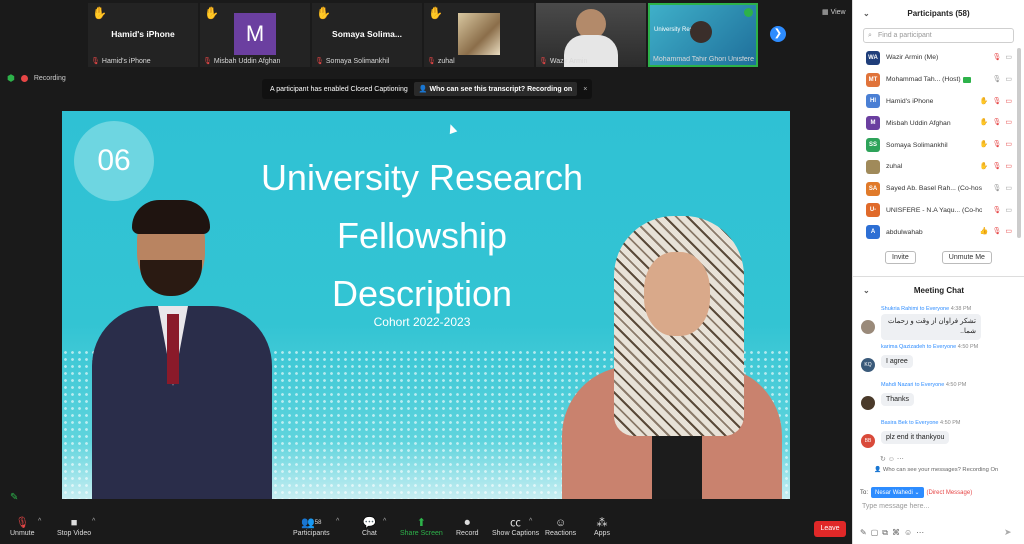  What do you see at coordinates (435, 13) in the screenshot?
I see `raised-hand-icon: ✋` at bounding box center [435, 13].